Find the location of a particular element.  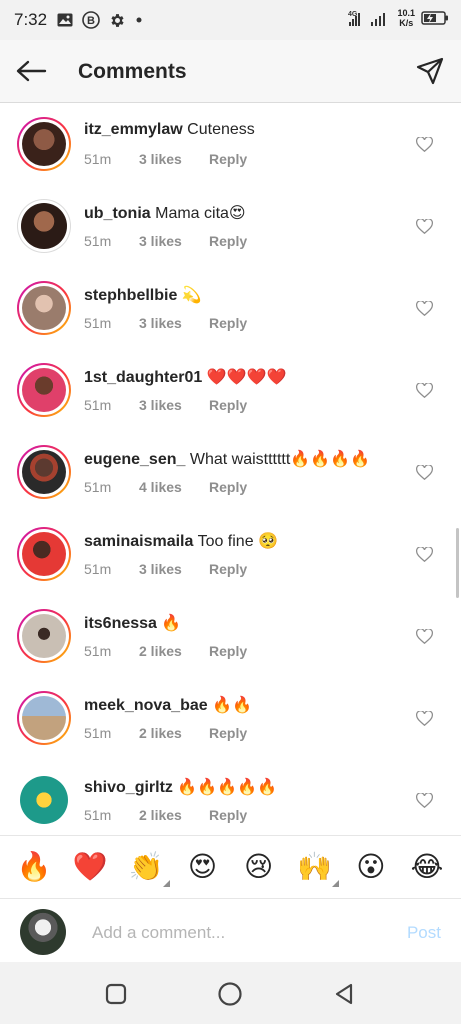

comment-text: 🔥 is located at coordinates (171, 623).